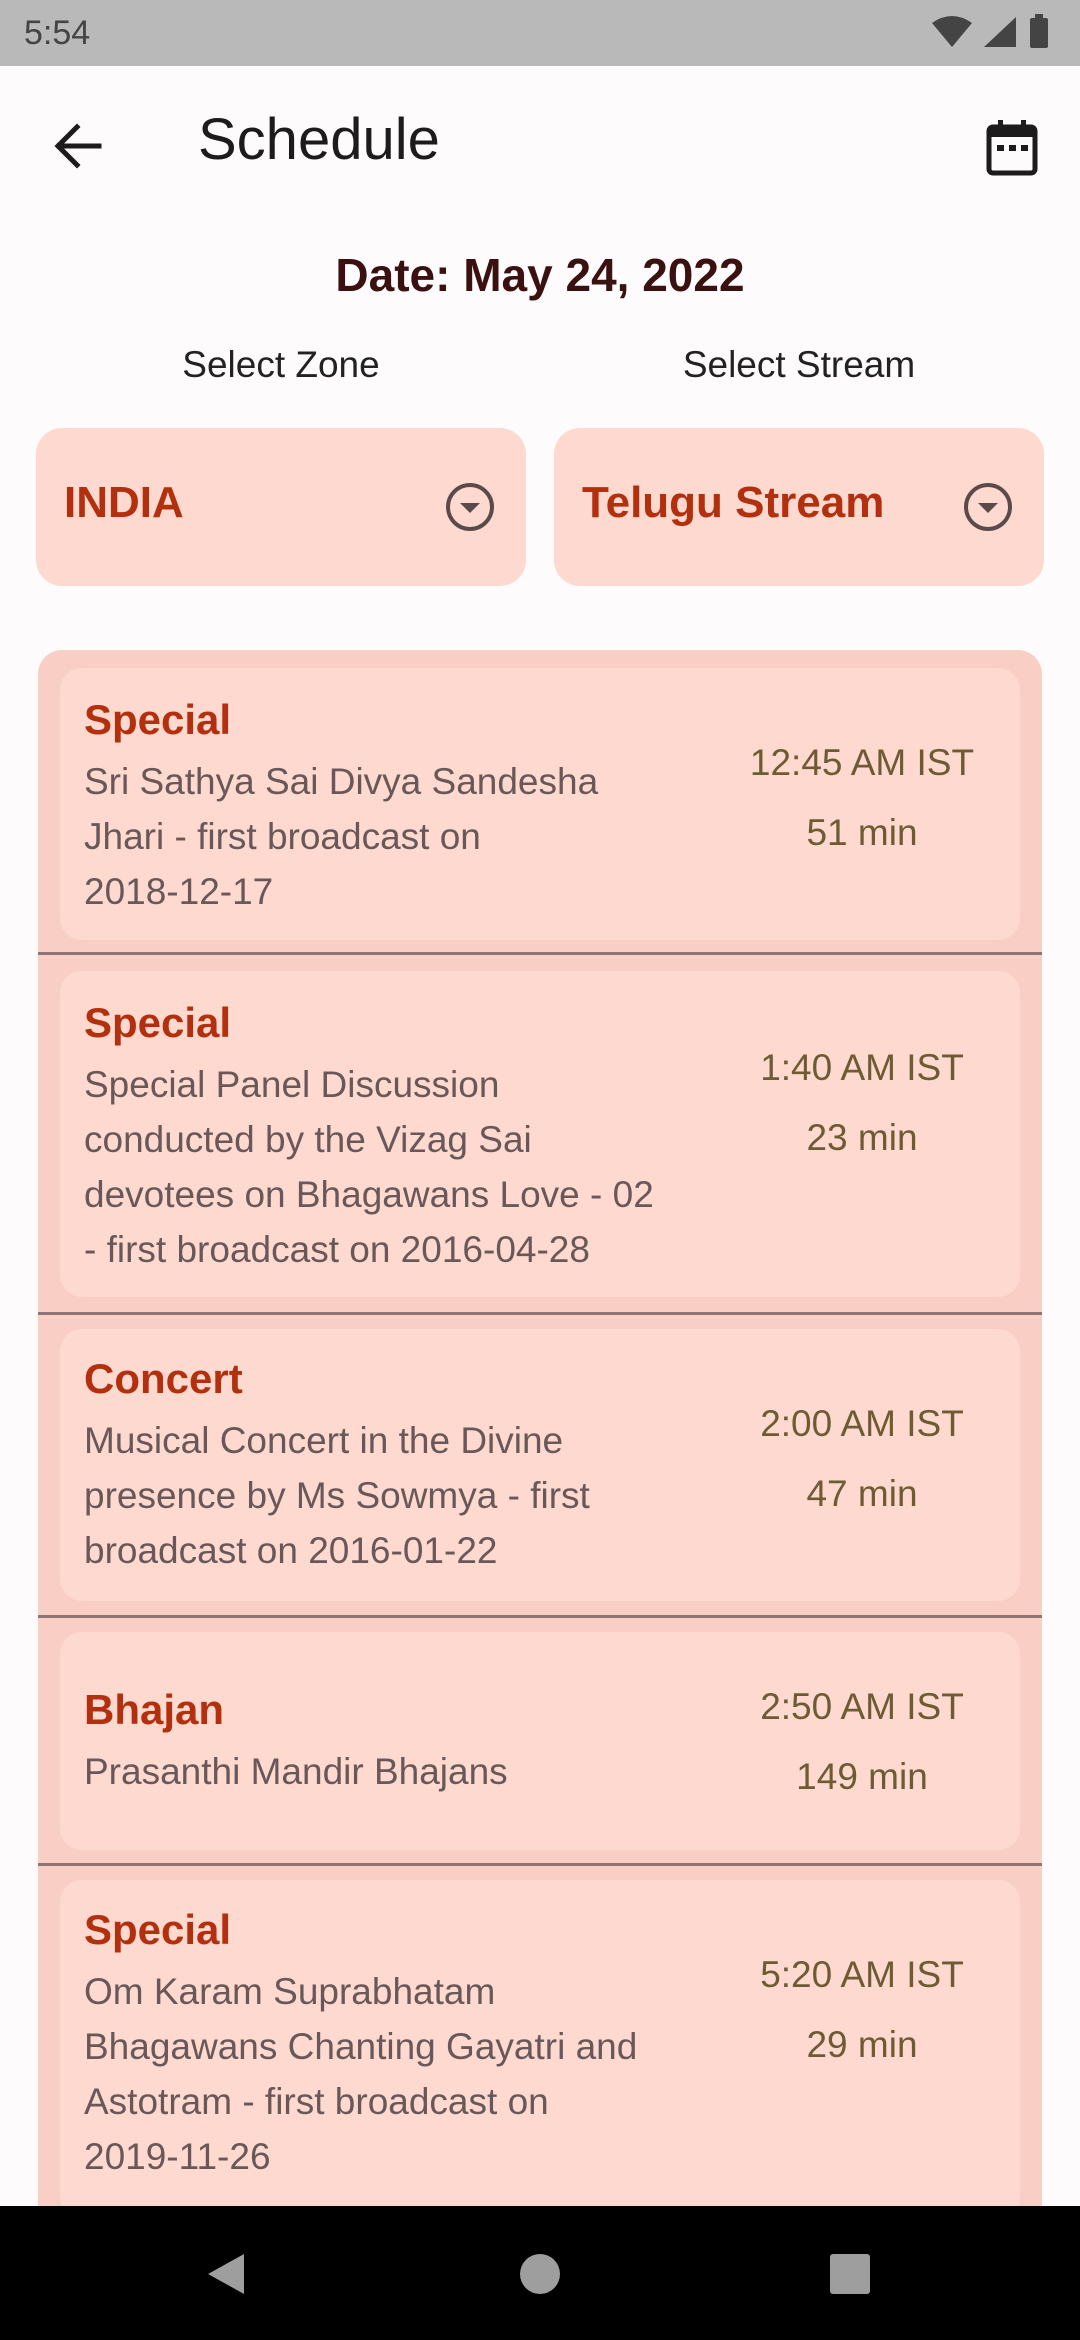 Image resolution: width=1080 pixels, height=2340 pixels. I want to click on back-button, so click(78, 146).